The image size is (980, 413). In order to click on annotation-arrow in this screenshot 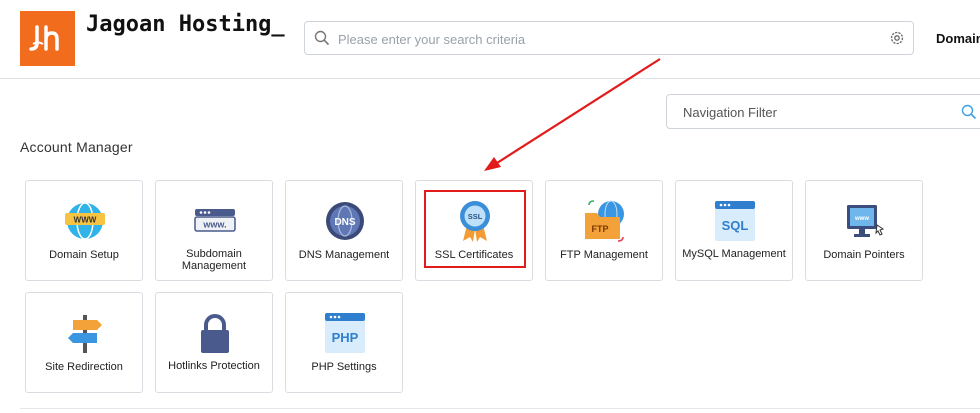, I will do `click(572, 114)`.